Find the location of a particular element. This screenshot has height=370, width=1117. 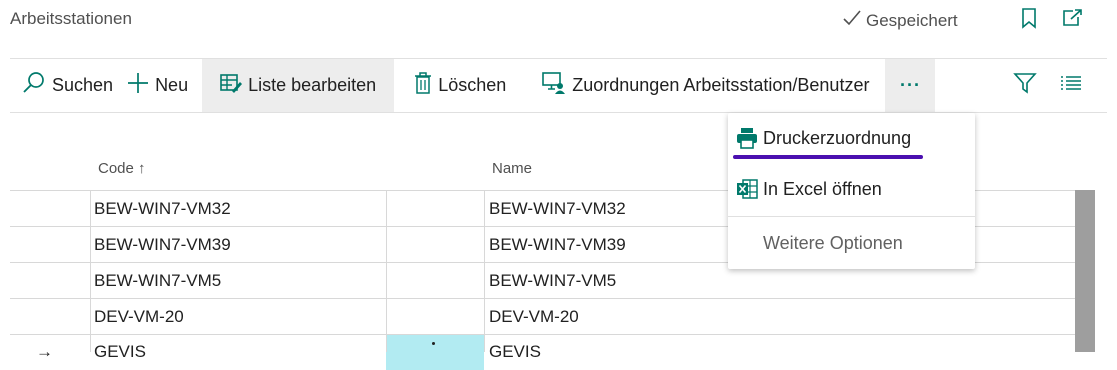

saved-label: Gespeichert is located at coordinates (912, 20).